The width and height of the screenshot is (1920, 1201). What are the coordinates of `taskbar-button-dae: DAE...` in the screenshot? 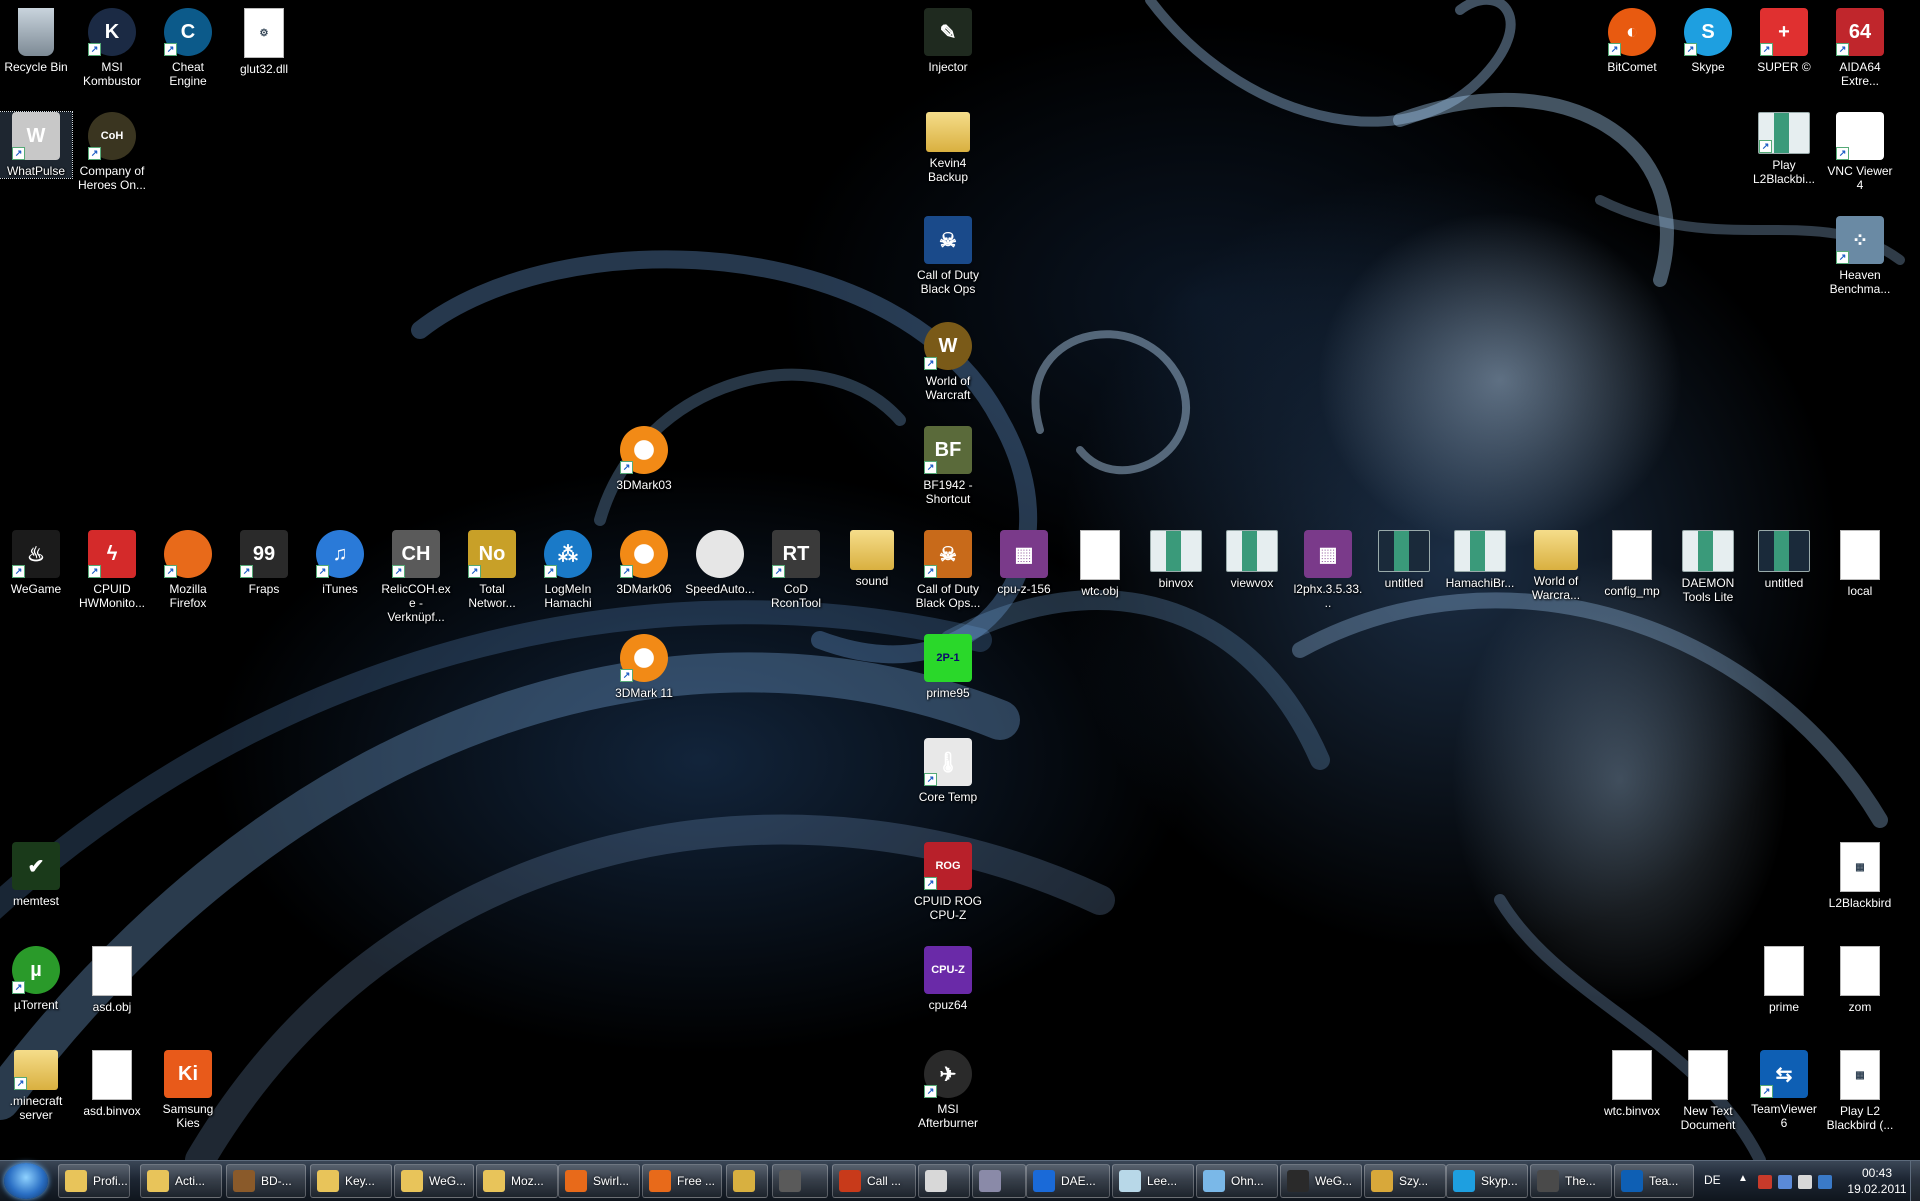 It's located at (1068, 1181).